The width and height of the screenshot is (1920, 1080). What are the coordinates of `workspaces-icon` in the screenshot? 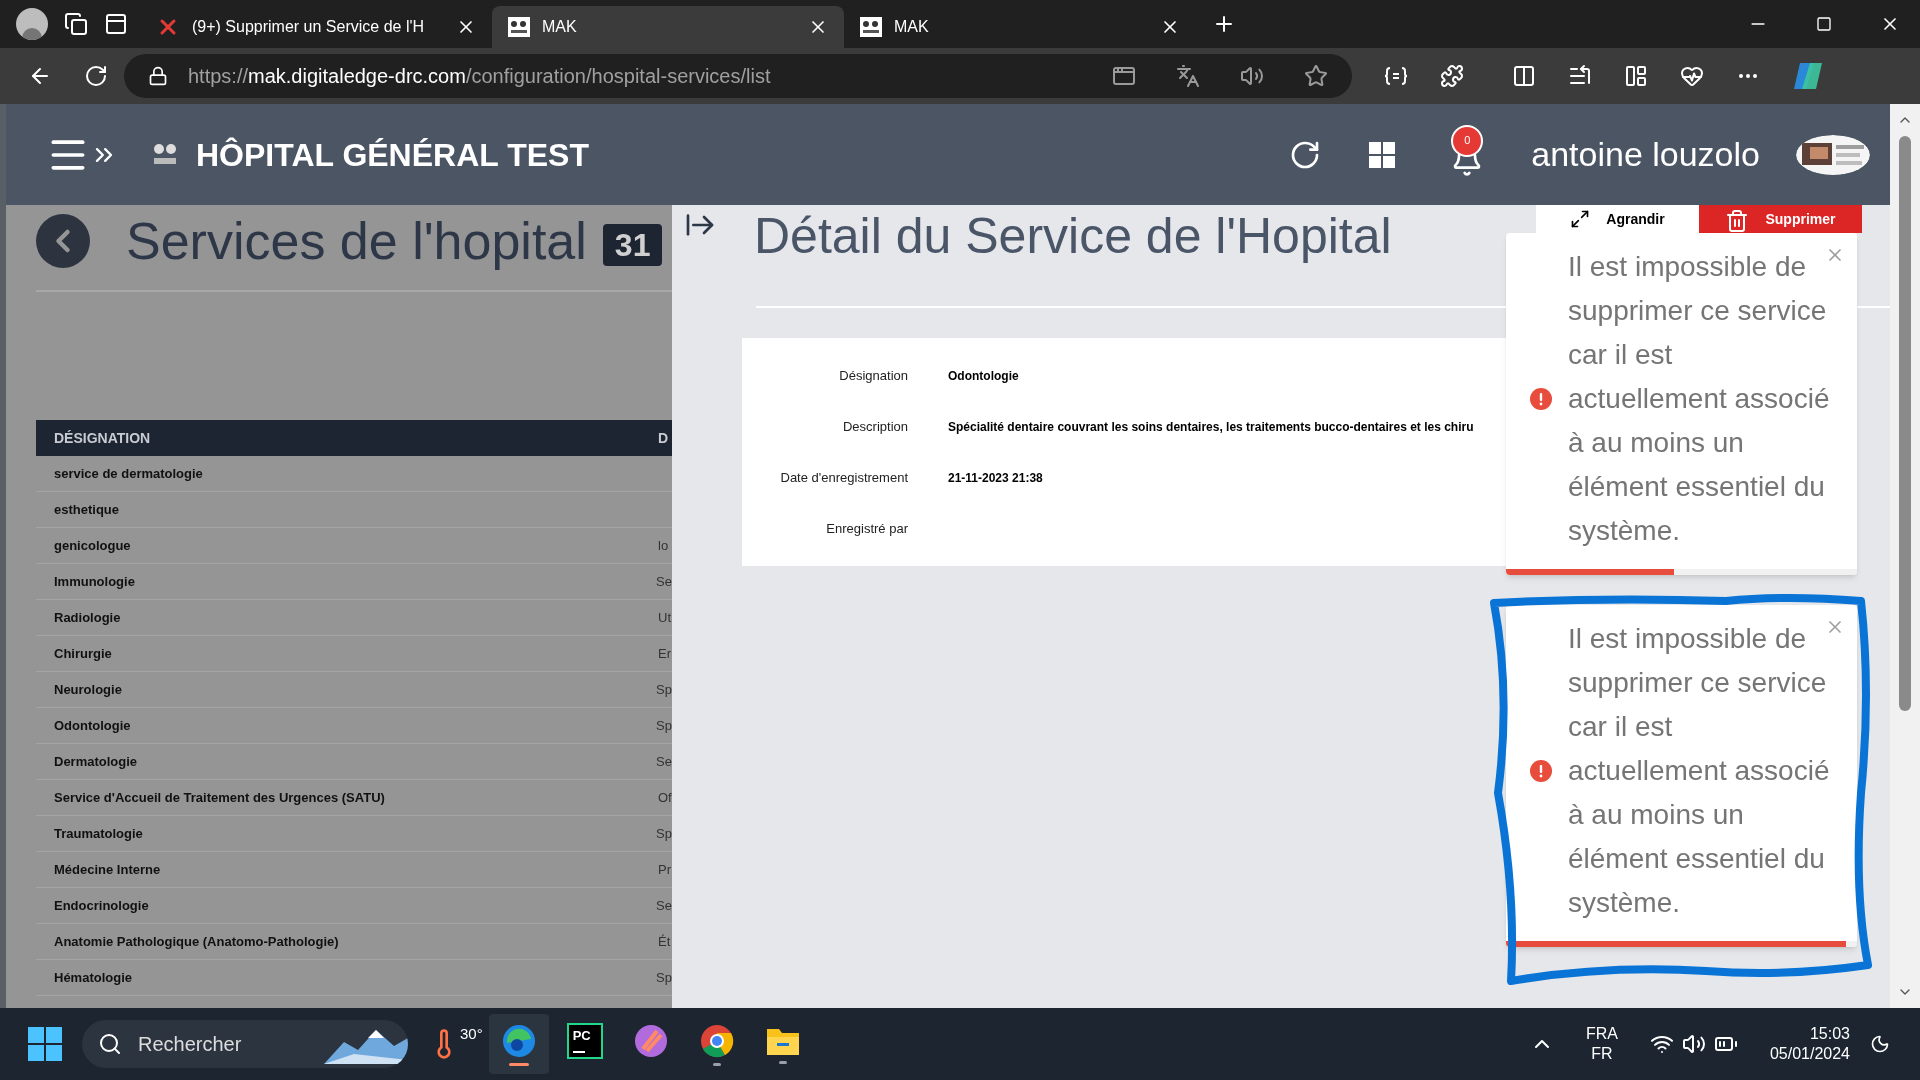 It's located at (76, 24).